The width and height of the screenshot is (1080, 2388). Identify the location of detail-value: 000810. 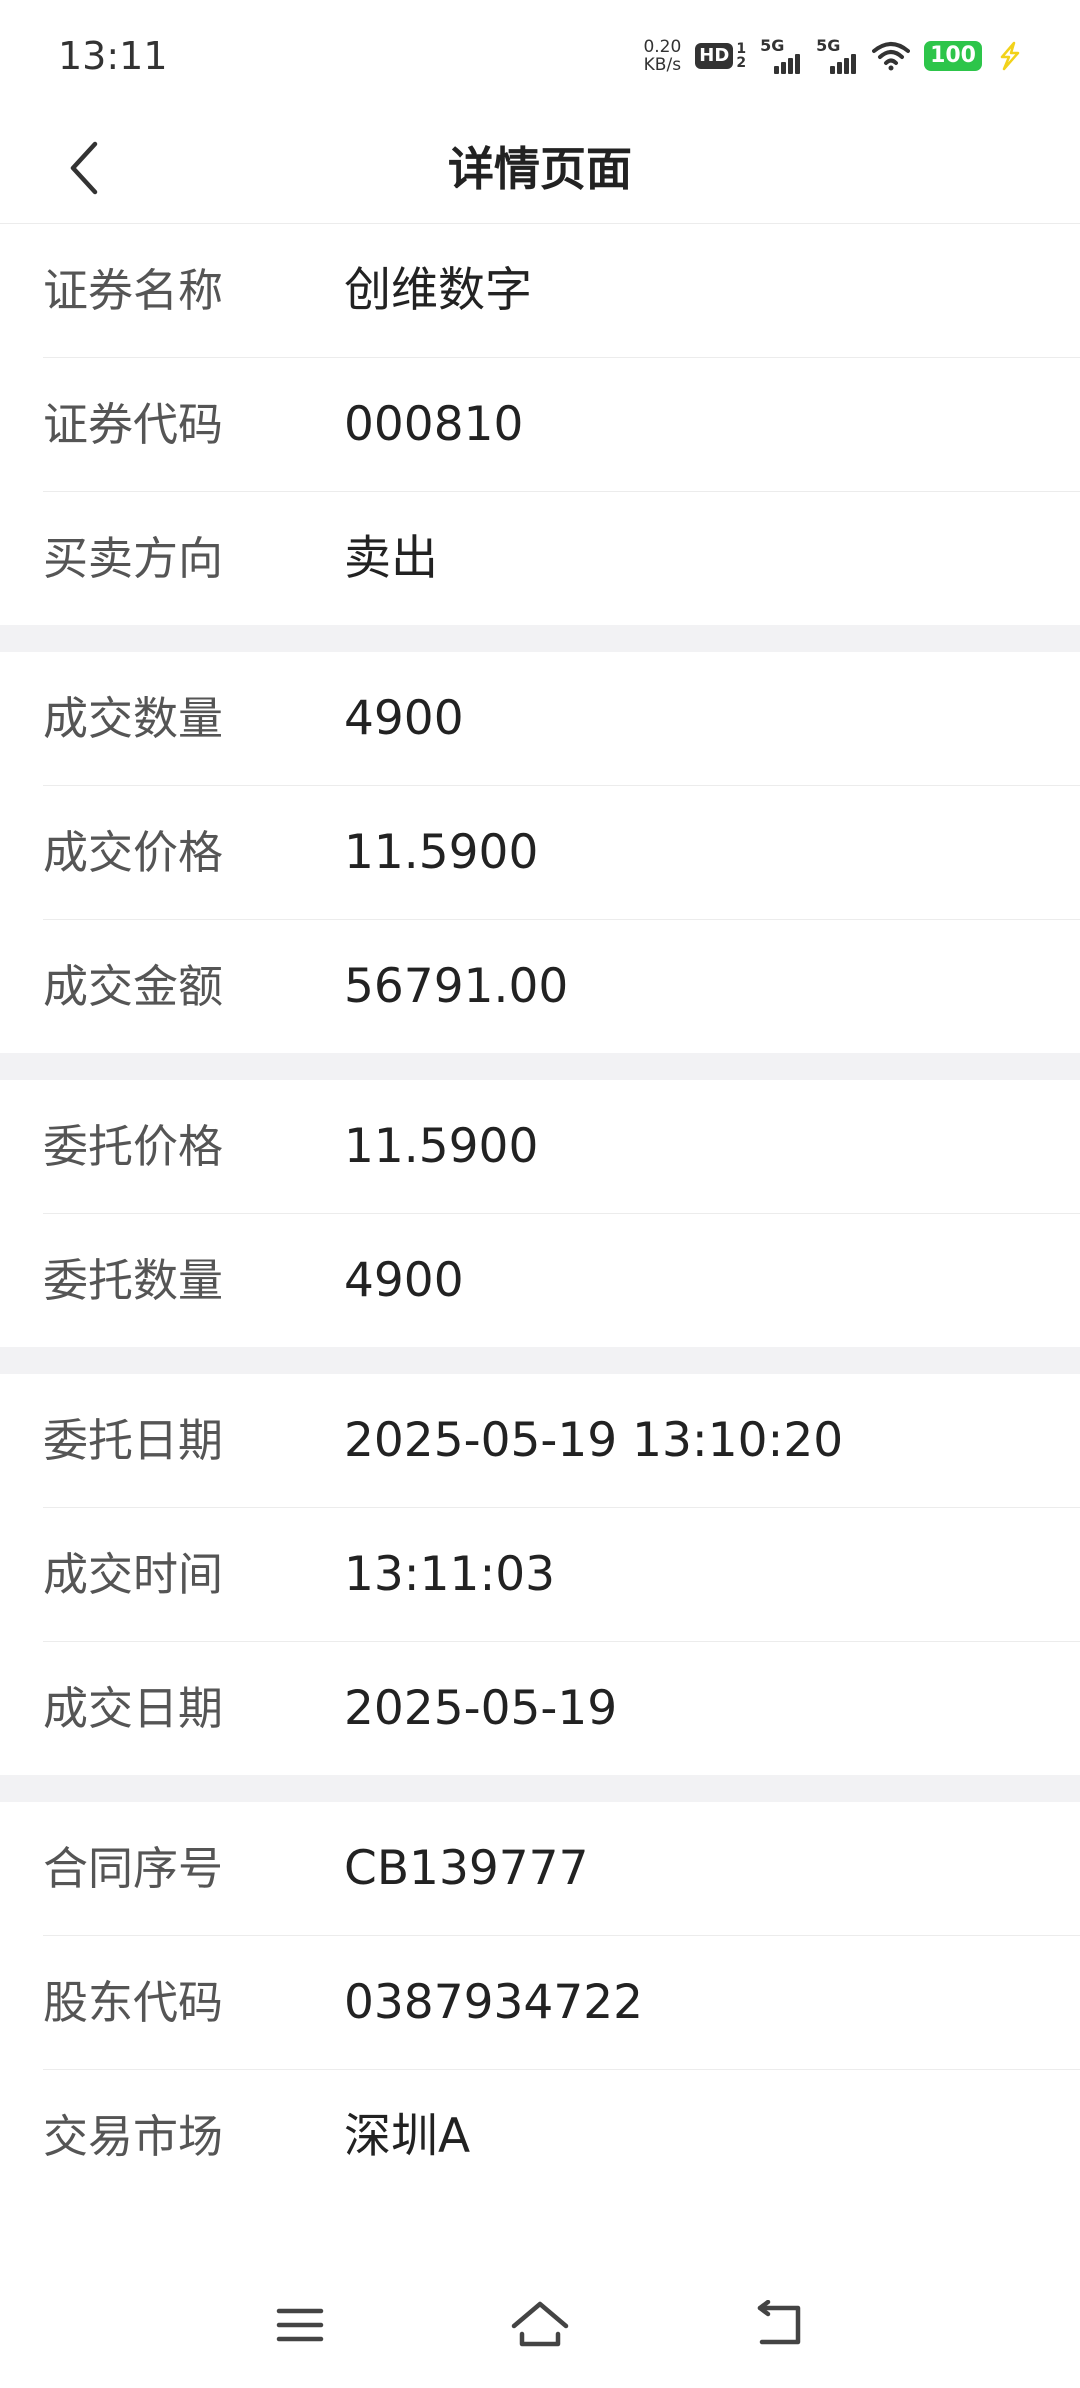
(434, 424).